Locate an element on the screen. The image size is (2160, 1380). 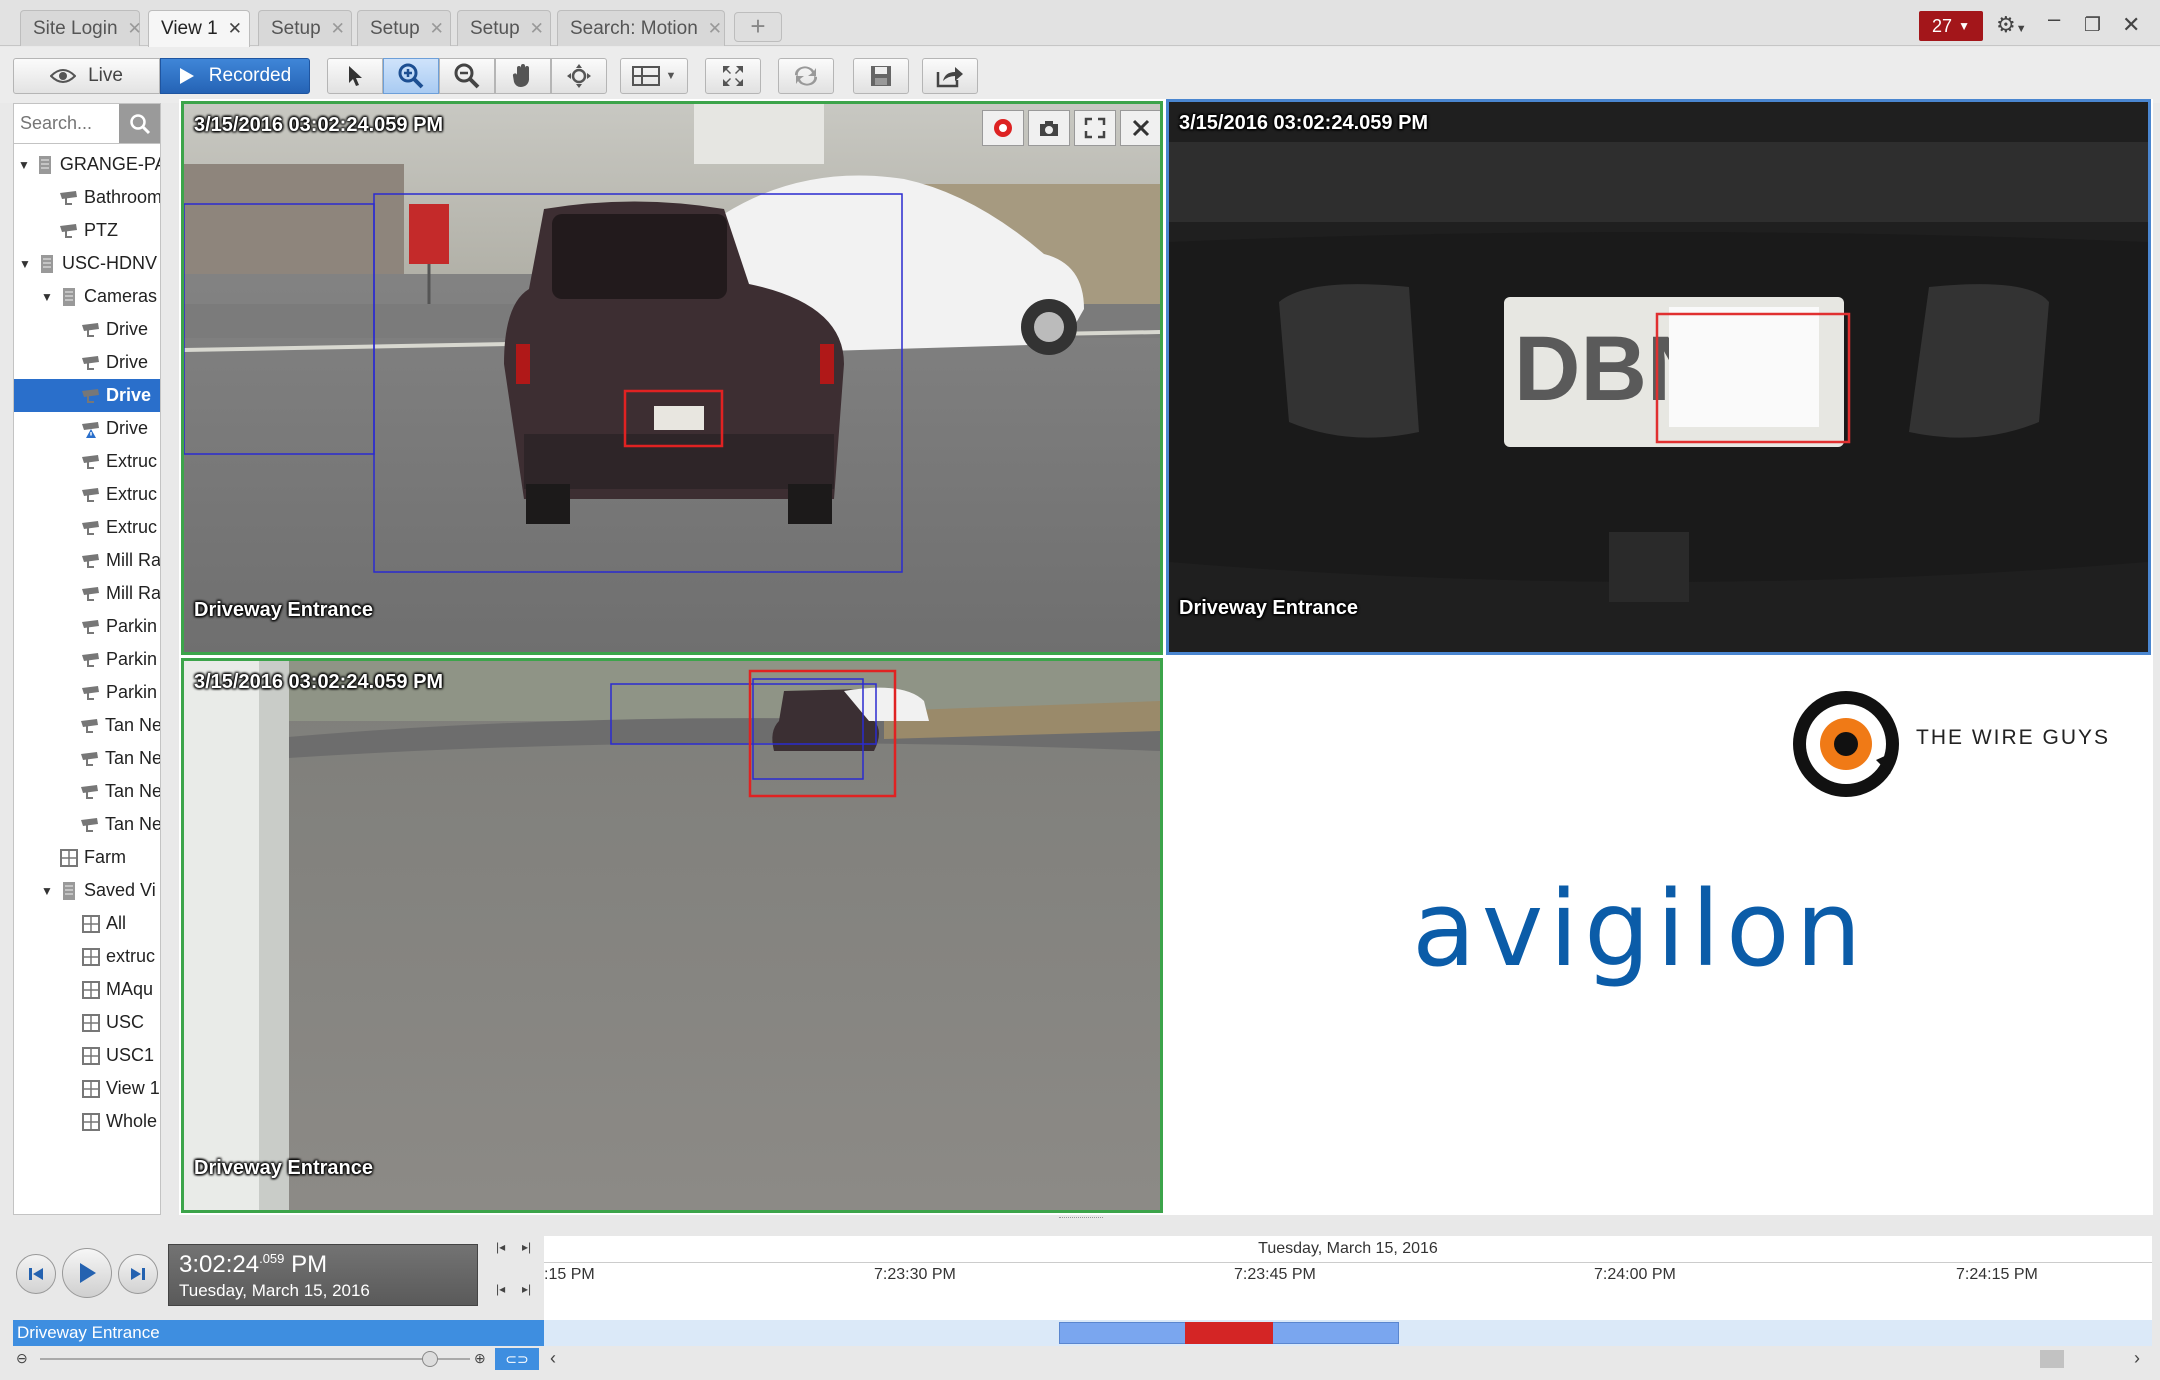
tree-item: USC is located at coordinates (87, 1022).